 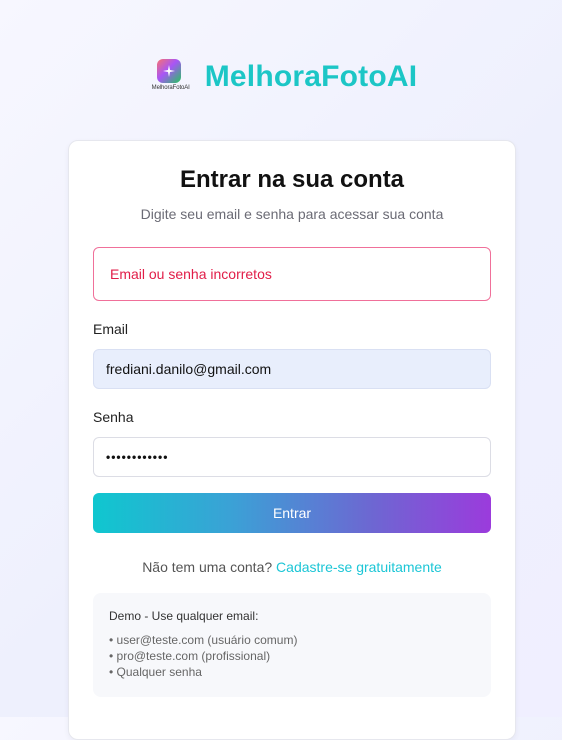 I want to click on brand-header: MelhoraFotoAI MelhoraFotoAI, so click(x=281, y=77).